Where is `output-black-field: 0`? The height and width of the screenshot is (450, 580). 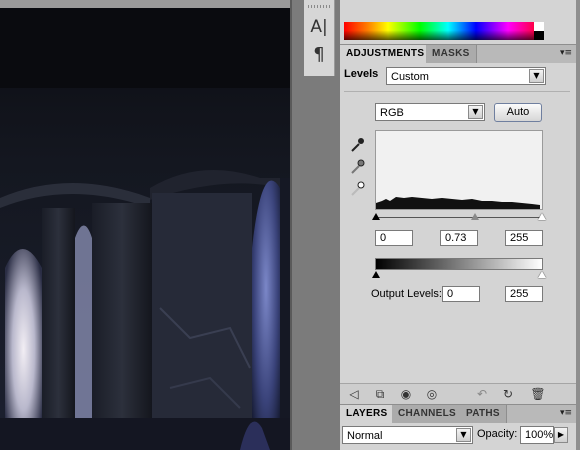
output-black-field: 0 is located at coordinates (461, 294).